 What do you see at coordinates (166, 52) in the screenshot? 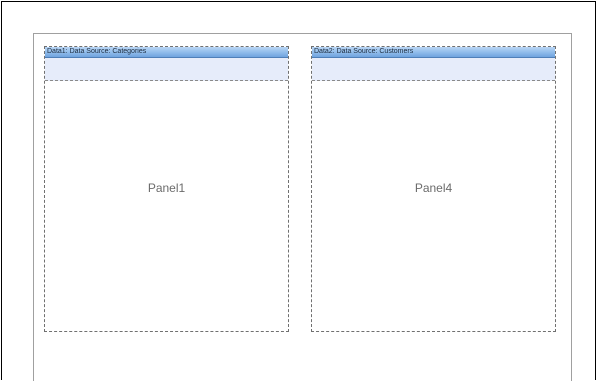
I see `data-band-header-1: Data1: Data Source: Categories` at bounding box center [166, 52].